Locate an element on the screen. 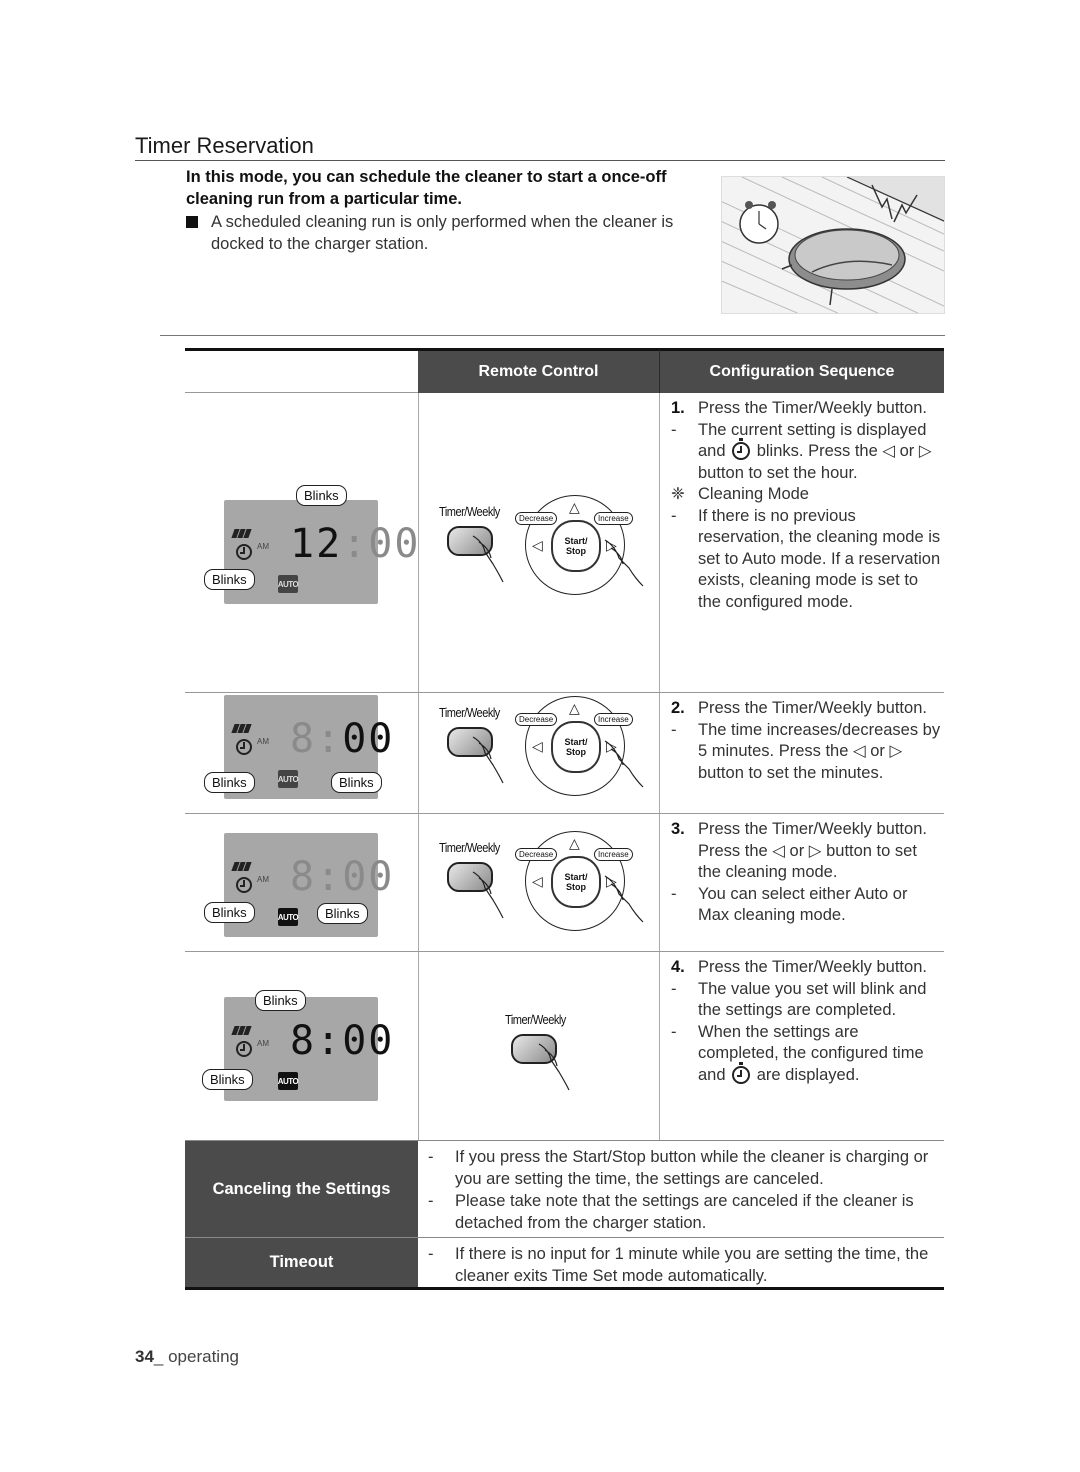 The height and width of the screenshot is (1472, 1080). step-line: 2. Press the Timer/Weekly button. is located at coordinates (799, 708).